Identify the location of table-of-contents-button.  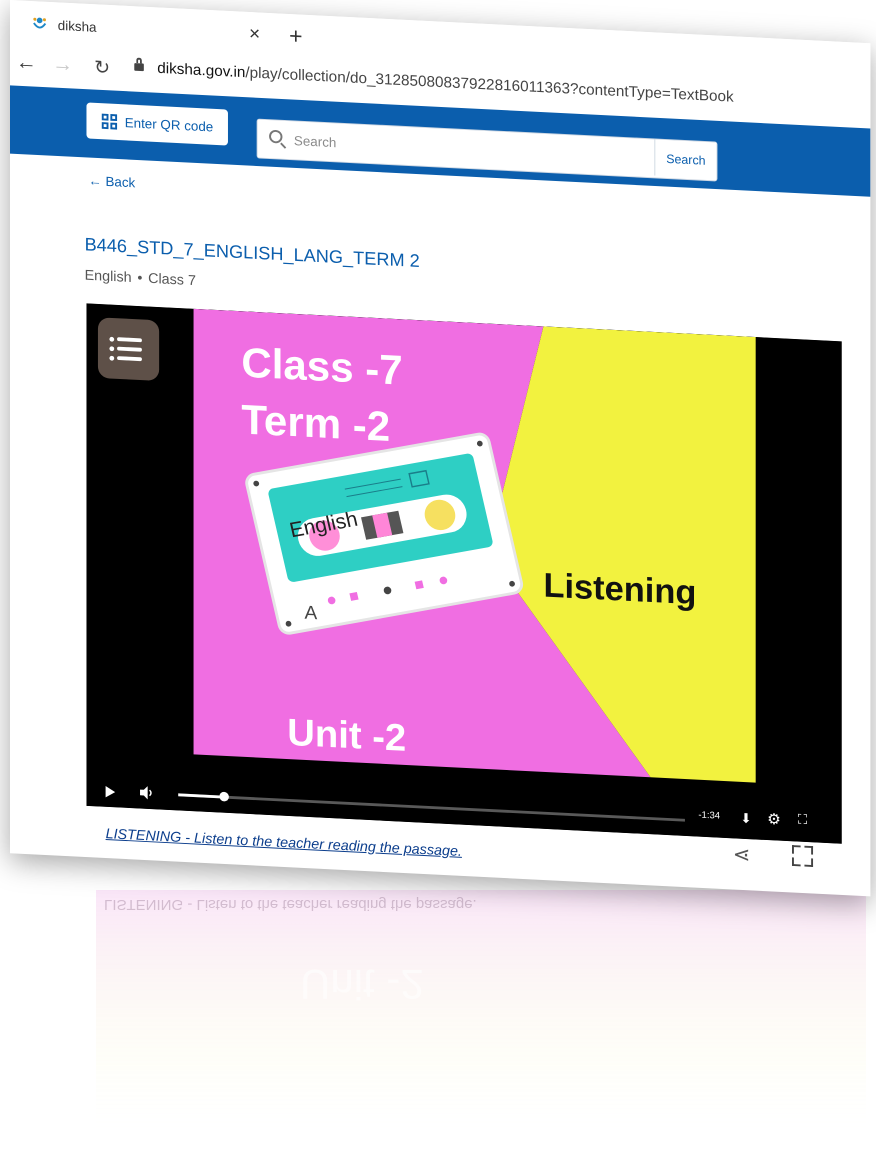
(128, 349).